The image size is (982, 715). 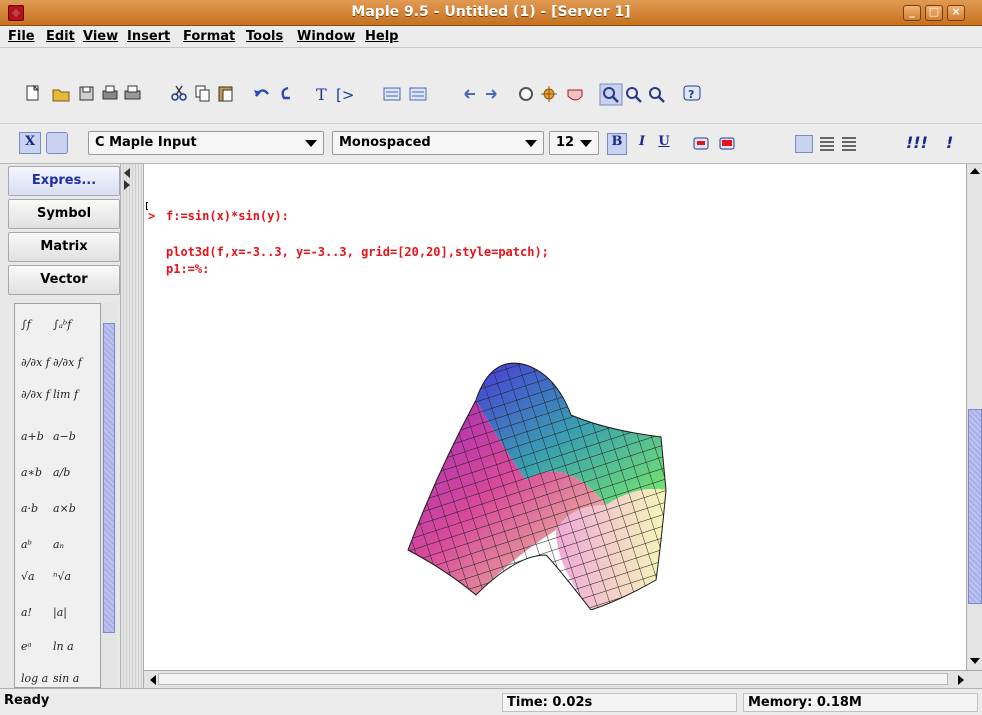 I want to click on open-icon, so click(x=61, y=95).